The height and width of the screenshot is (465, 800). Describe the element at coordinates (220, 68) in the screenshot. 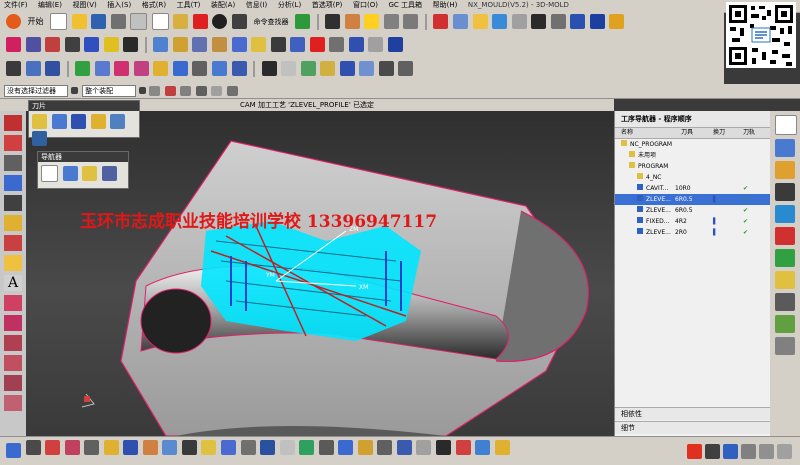

I see `parting-surface-icon` at that location.